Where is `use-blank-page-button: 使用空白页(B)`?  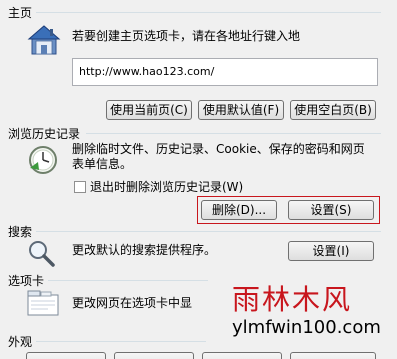
use-blank-page-button: 使用空白页(B) is located at coordinates (333, 110).